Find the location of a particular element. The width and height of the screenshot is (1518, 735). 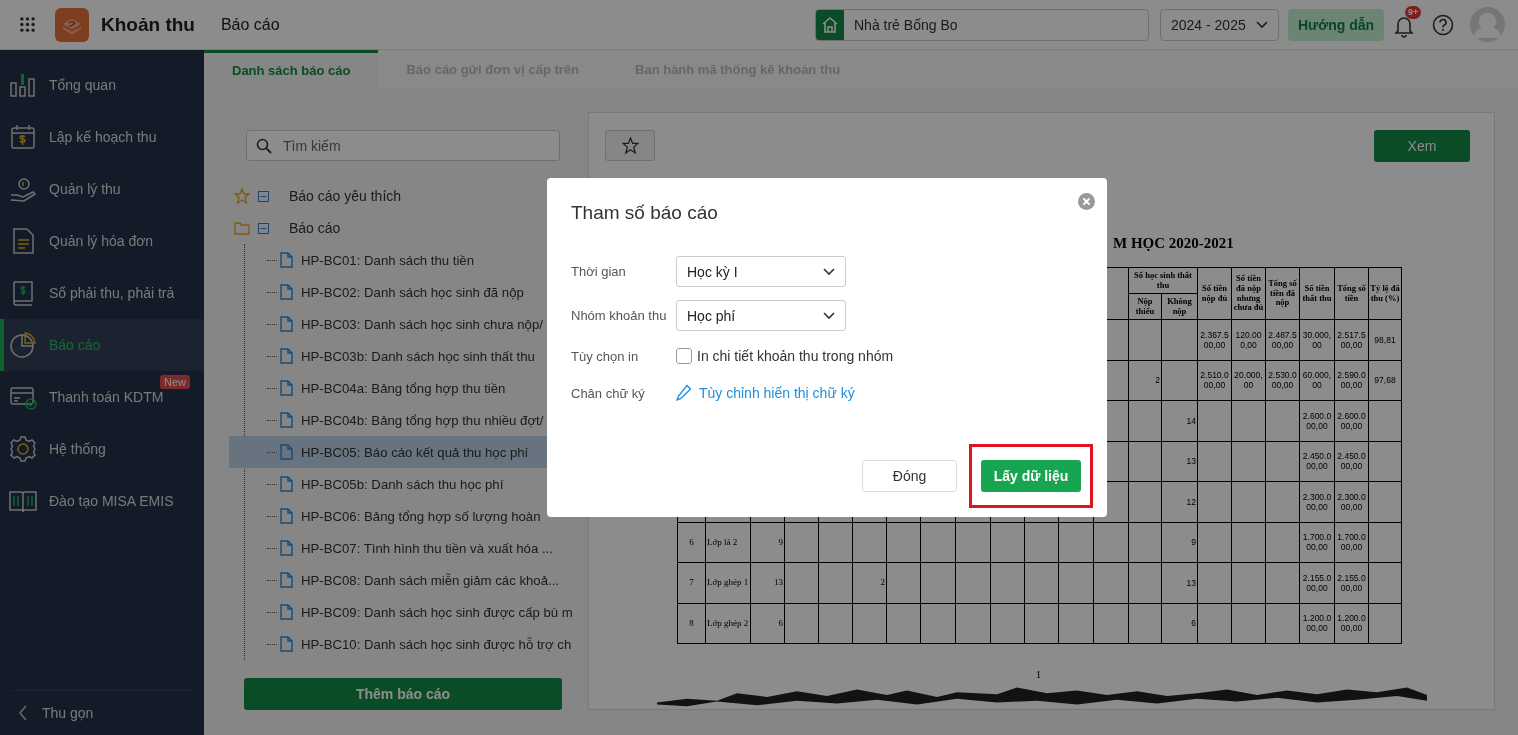

table-header: Số tiền thất thu is located at coordinates (1317, 293).